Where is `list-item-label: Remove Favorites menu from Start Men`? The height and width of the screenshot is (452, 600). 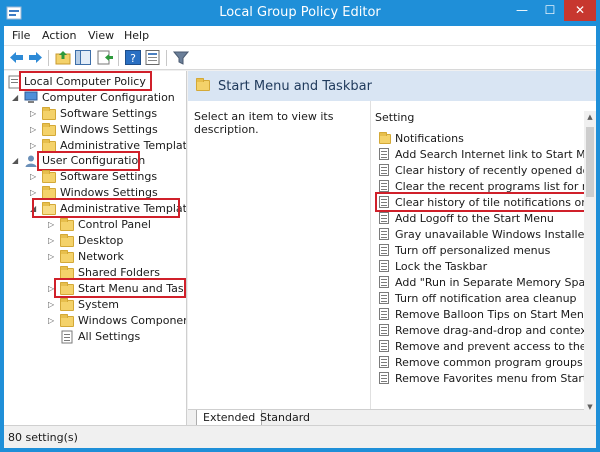 list-item-label: Remove Favorites menu from Start Men is located at coordinates (495, 378).